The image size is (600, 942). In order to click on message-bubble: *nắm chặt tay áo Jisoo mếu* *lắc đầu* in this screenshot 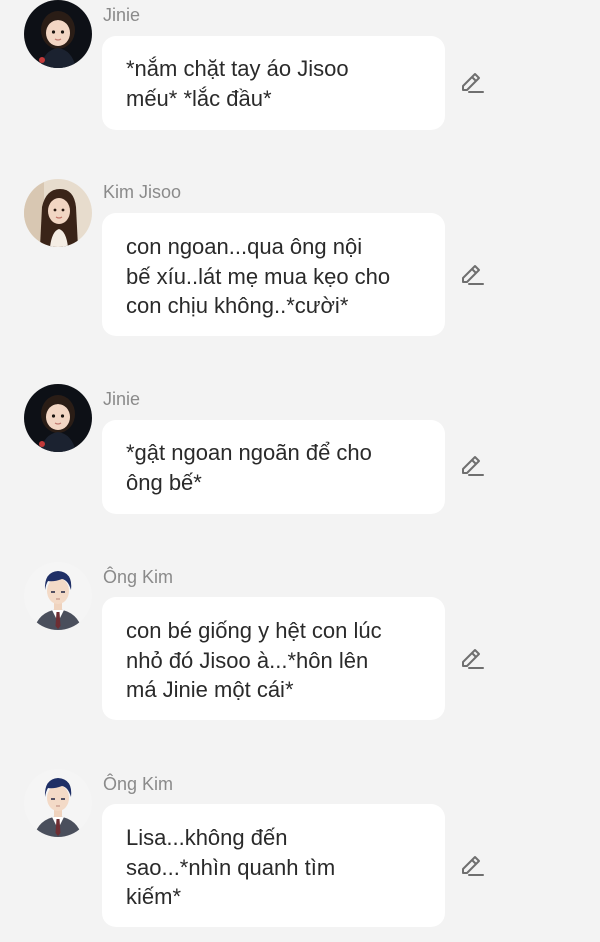, I will do `click(273, 83)`.